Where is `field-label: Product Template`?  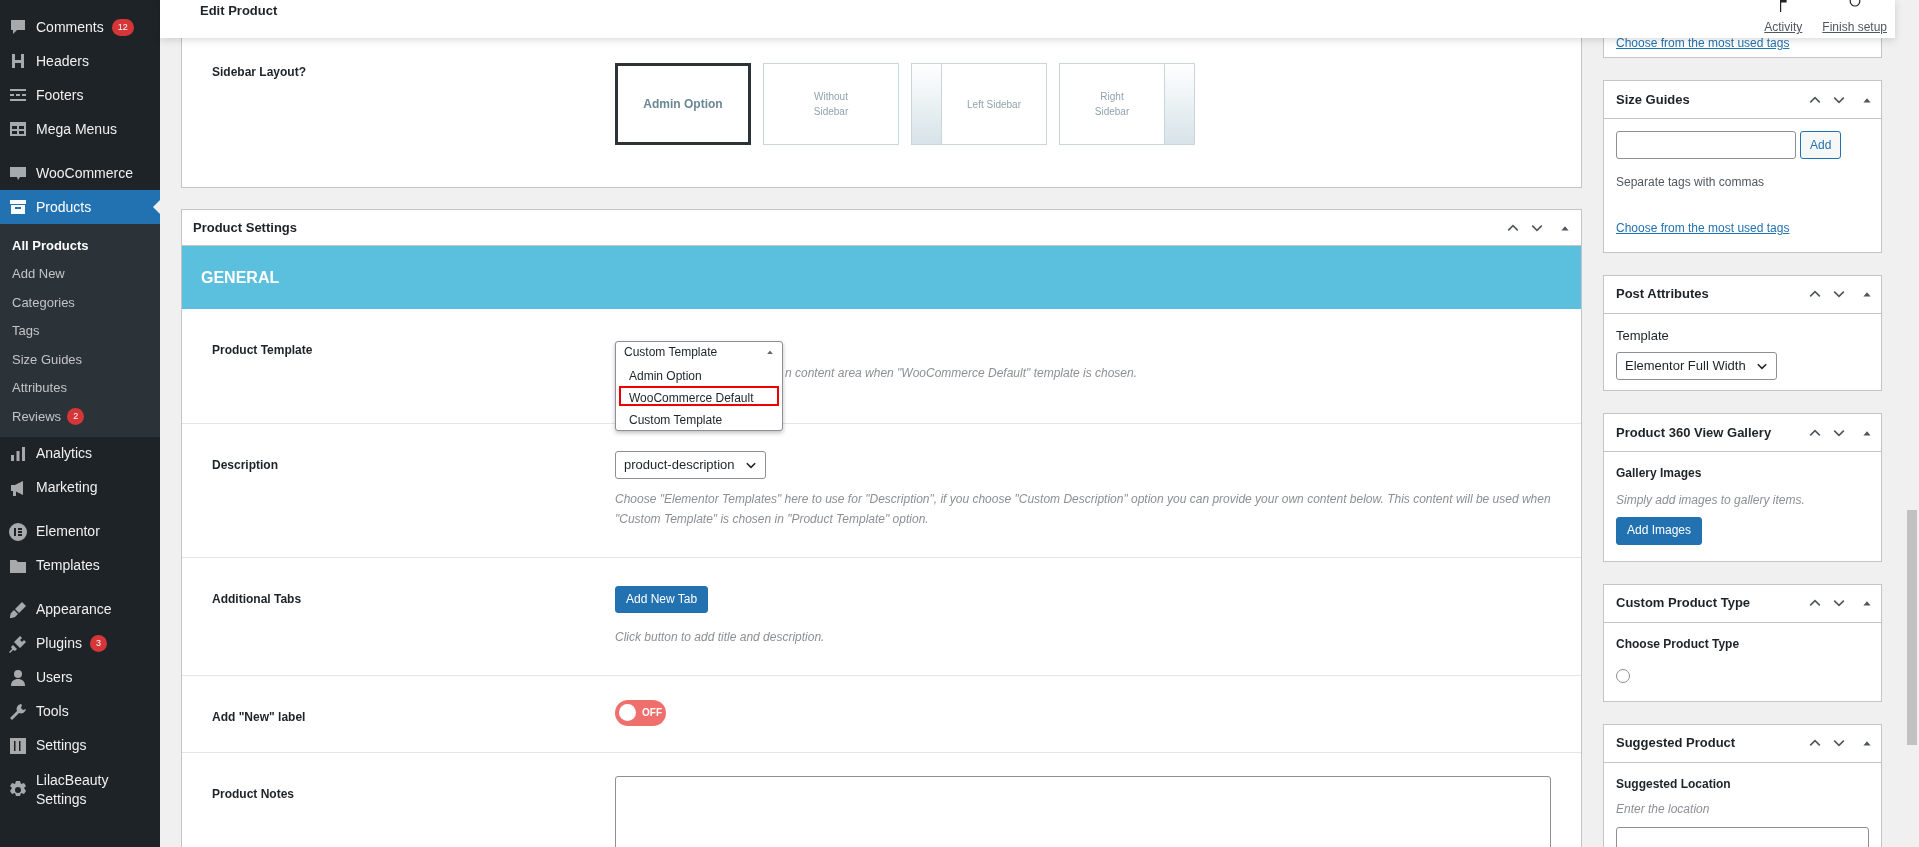
field-label: Product Template is located at coordinates (263, 350).